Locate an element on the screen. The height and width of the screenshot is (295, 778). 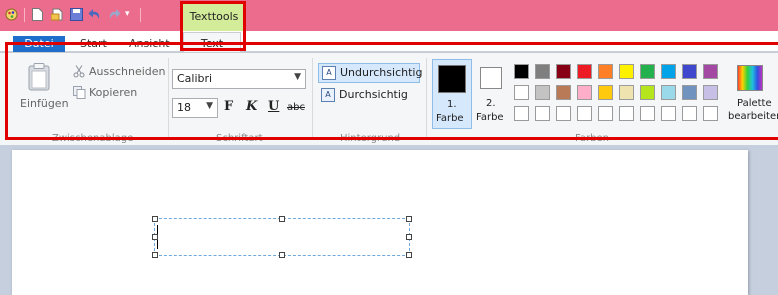
open-folder-icon is located at coordinates (57, 14).